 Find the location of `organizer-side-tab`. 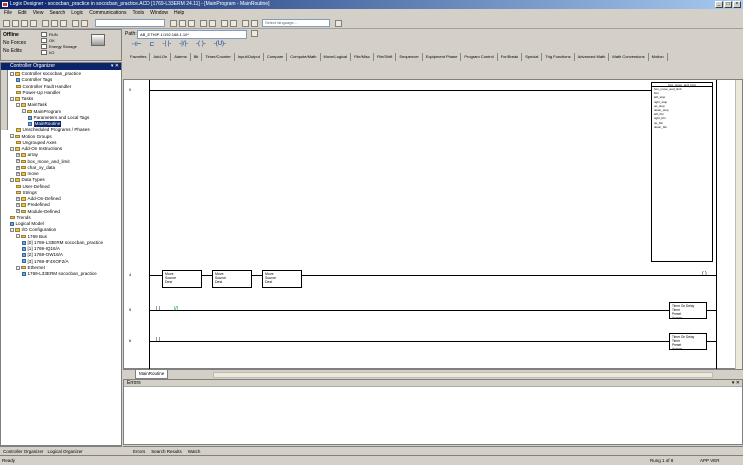

organizer-side-tab is located at coordinates (4, 100).